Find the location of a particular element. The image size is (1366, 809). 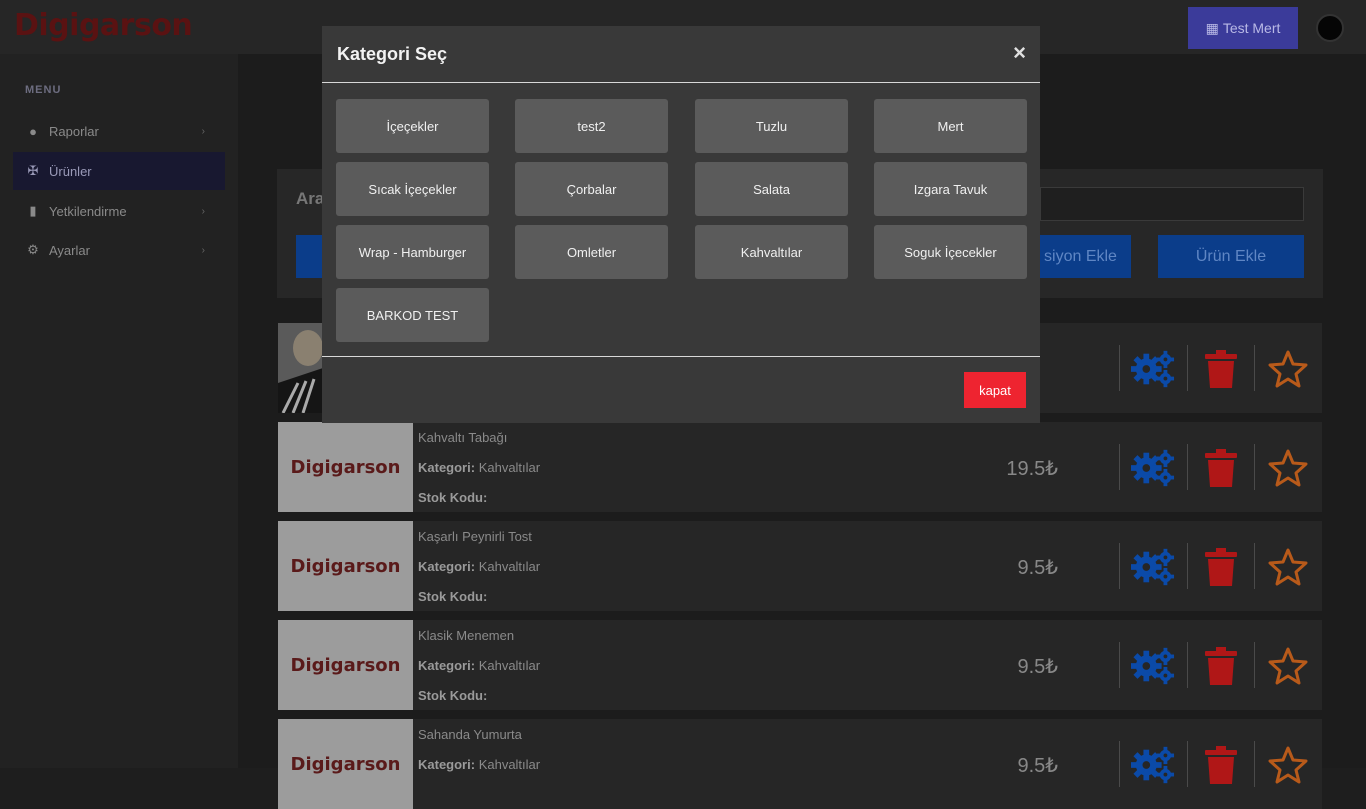

sidebar-item-yetkilendirme: ▮ Yetkilendirme › is located at coordinates (119, 211).